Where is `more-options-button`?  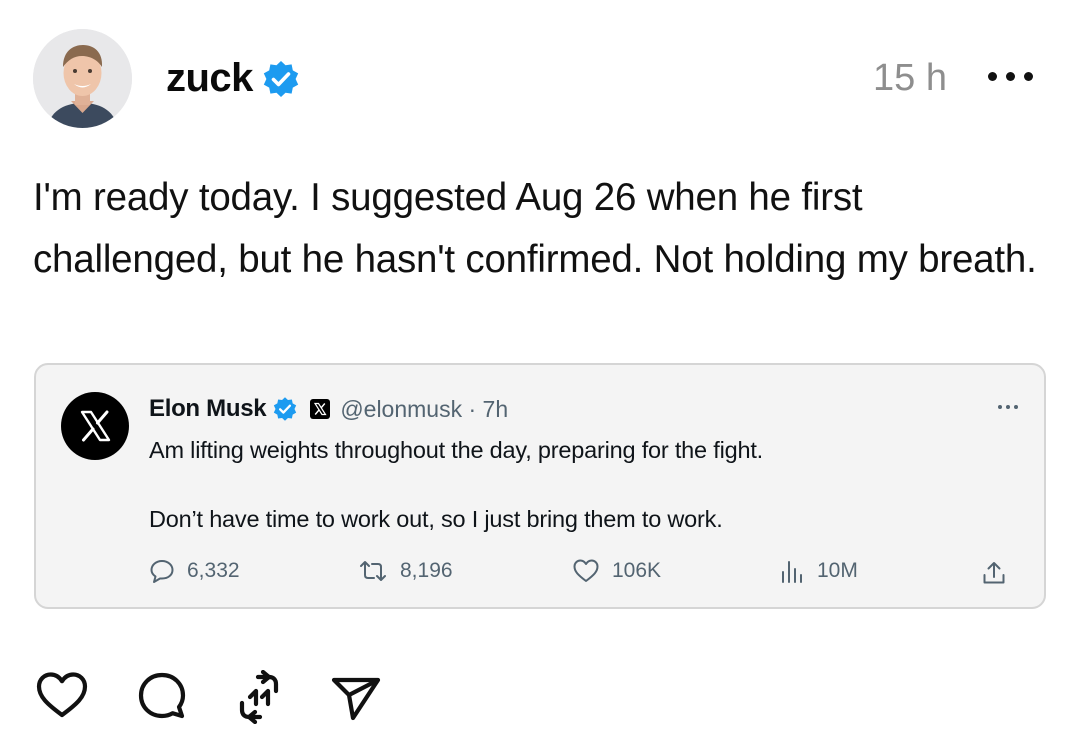 more-options-button is located at coordinates (1010, 76).